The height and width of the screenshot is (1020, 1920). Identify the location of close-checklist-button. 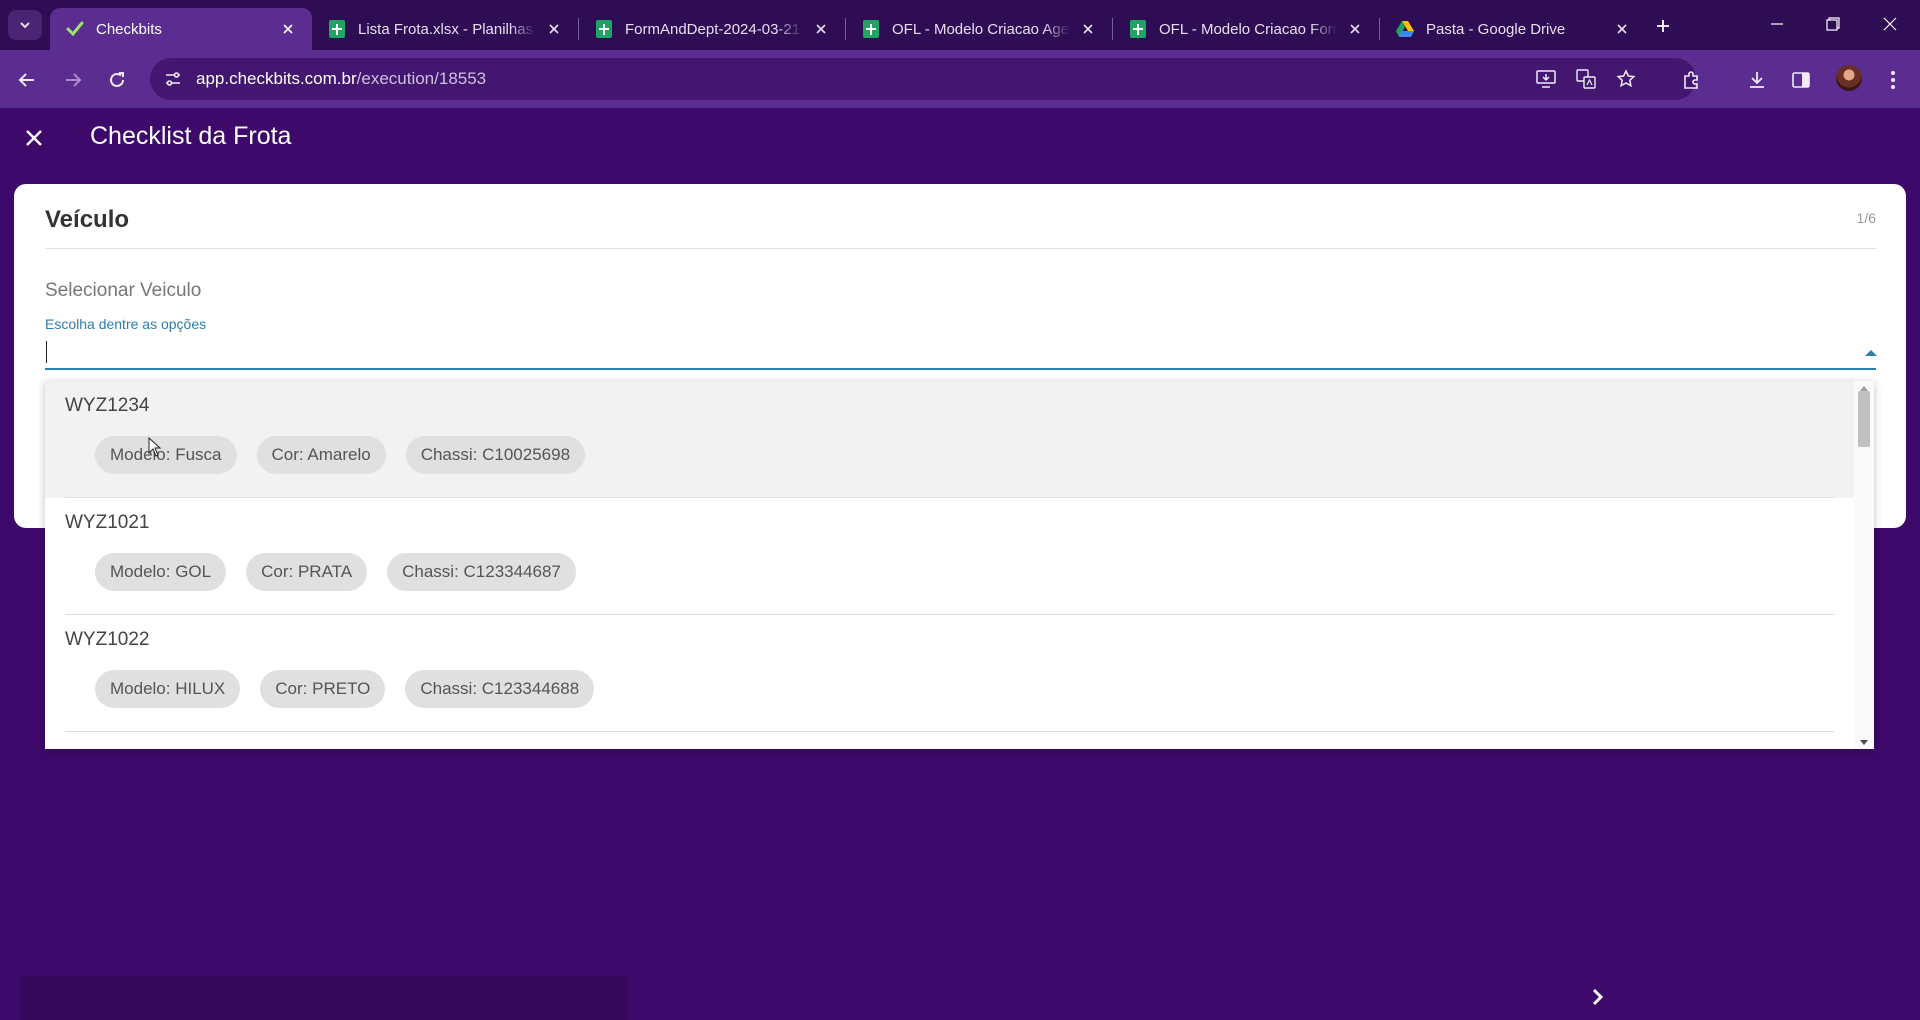
(34, 138).